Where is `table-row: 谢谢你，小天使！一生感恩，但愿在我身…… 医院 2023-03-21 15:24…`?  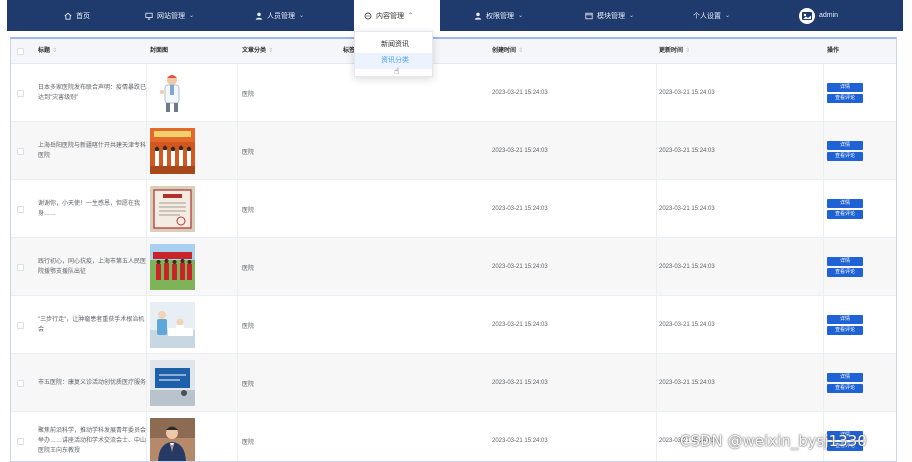
table-row: 谢谢你，小天使！一生感恩，但愿在我身…… 医院 2023-03-21 15:24… is located at coordinates (453, 209).